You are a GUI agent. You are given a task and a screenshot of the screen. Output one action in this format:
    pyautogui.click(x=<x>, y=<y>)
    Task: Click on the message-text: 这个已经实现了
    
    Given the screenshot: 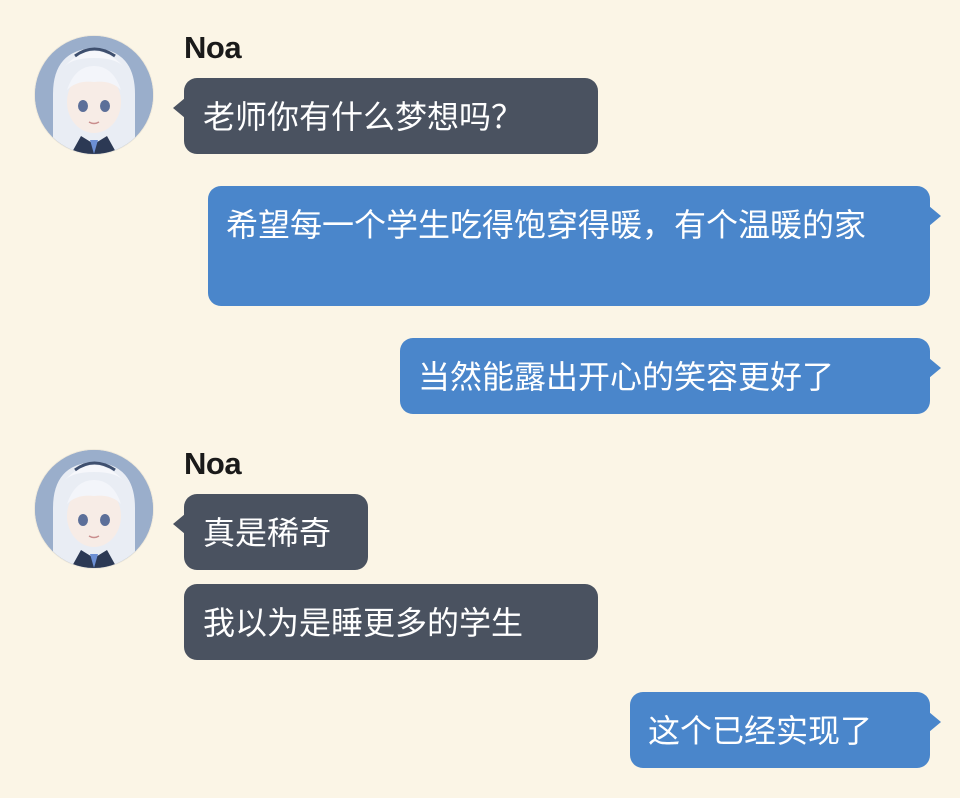 What is the action you would take?
    pyautogui.click(x=760, y=731)
    